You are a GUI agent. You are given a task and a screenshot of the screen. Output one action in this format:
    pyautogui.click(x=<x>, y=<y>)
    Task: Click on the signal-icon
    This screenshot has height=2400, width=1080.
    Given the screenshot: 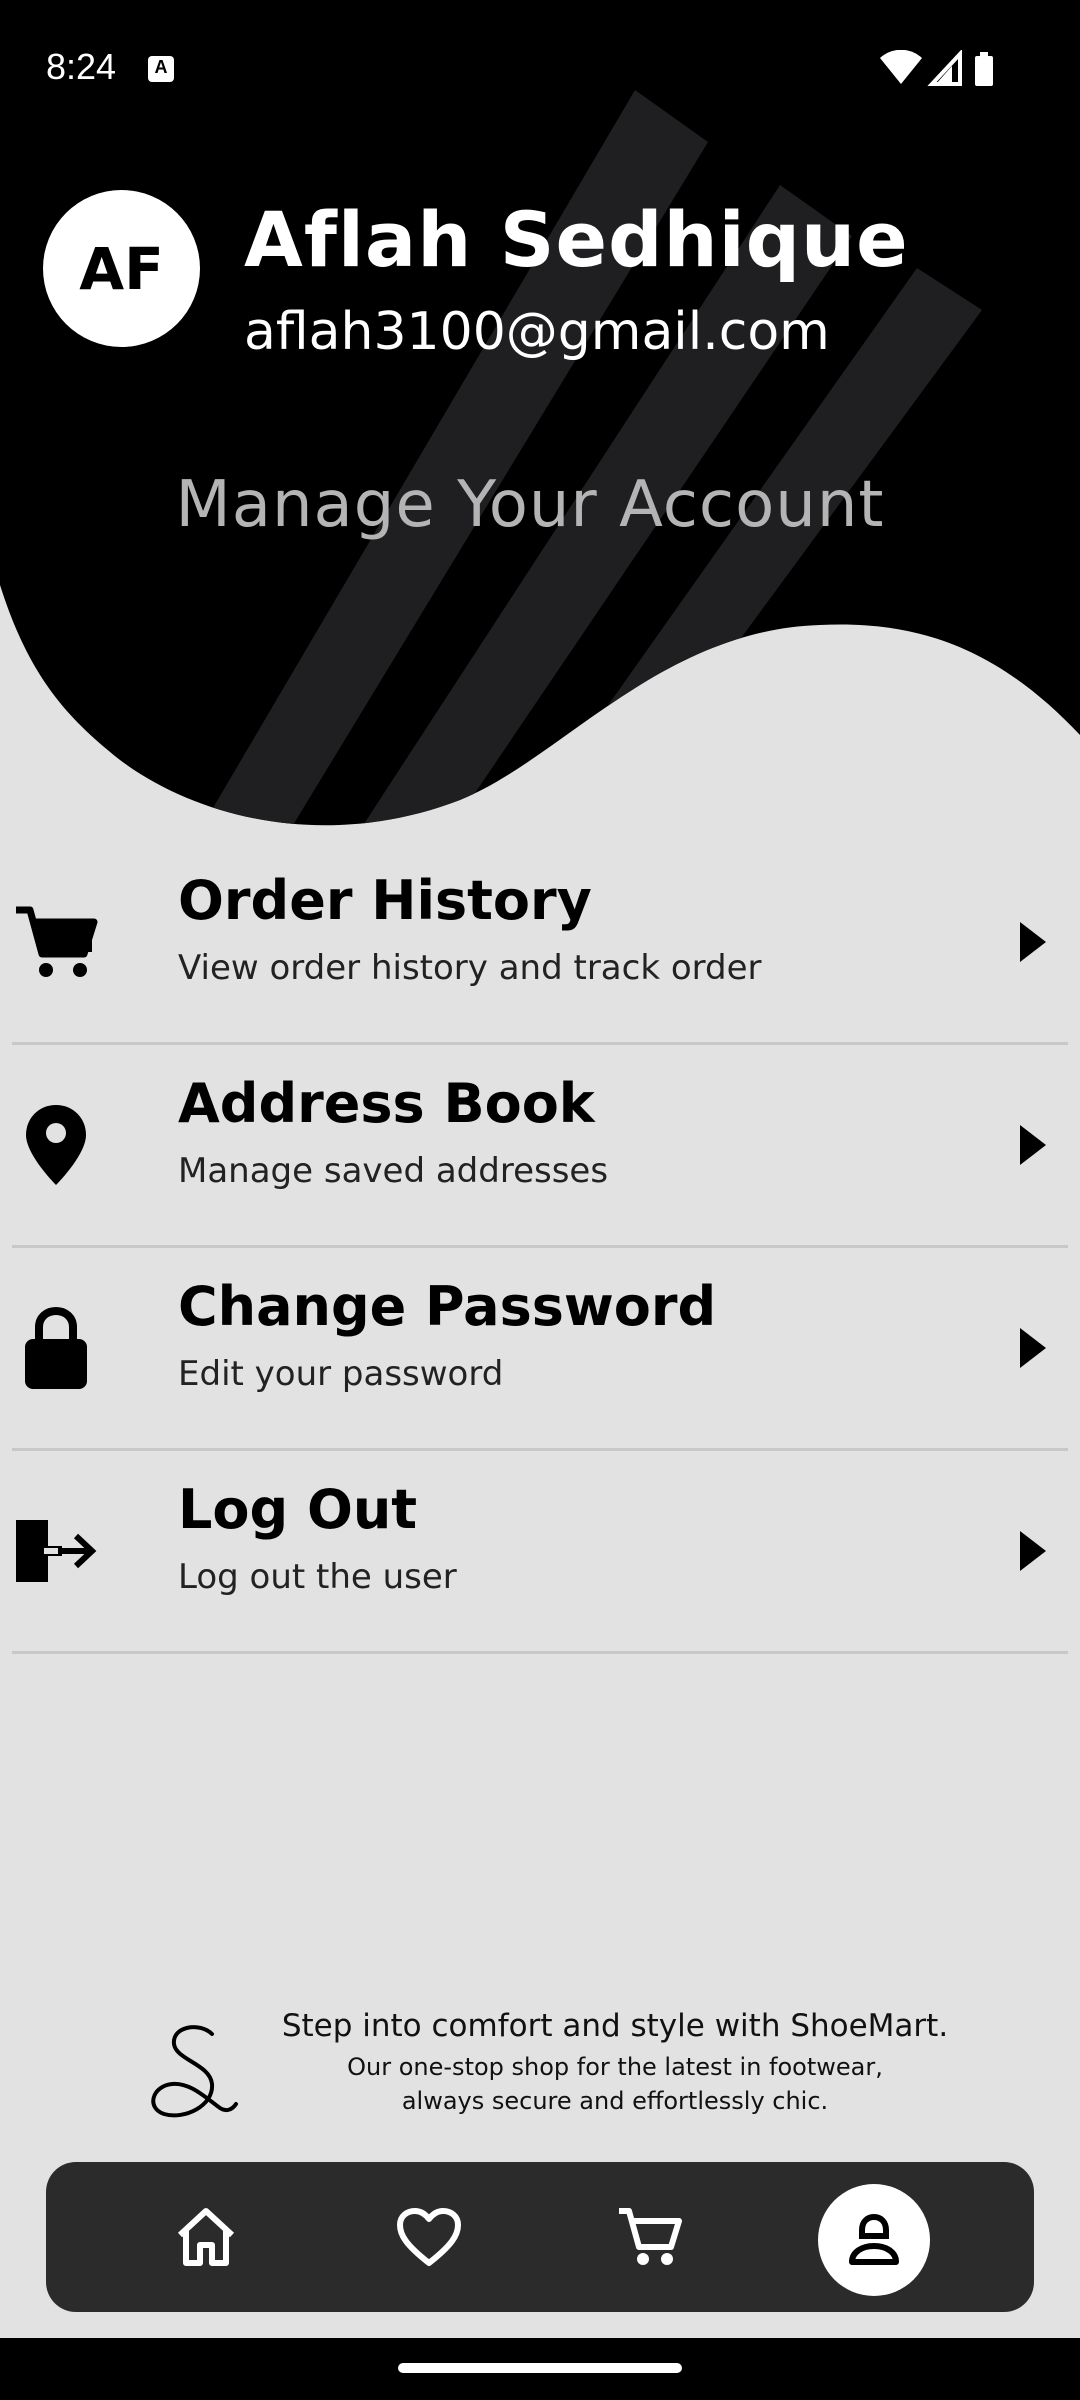 What is the action you would take?
    pyautogui.click(x=944, y=67)
    